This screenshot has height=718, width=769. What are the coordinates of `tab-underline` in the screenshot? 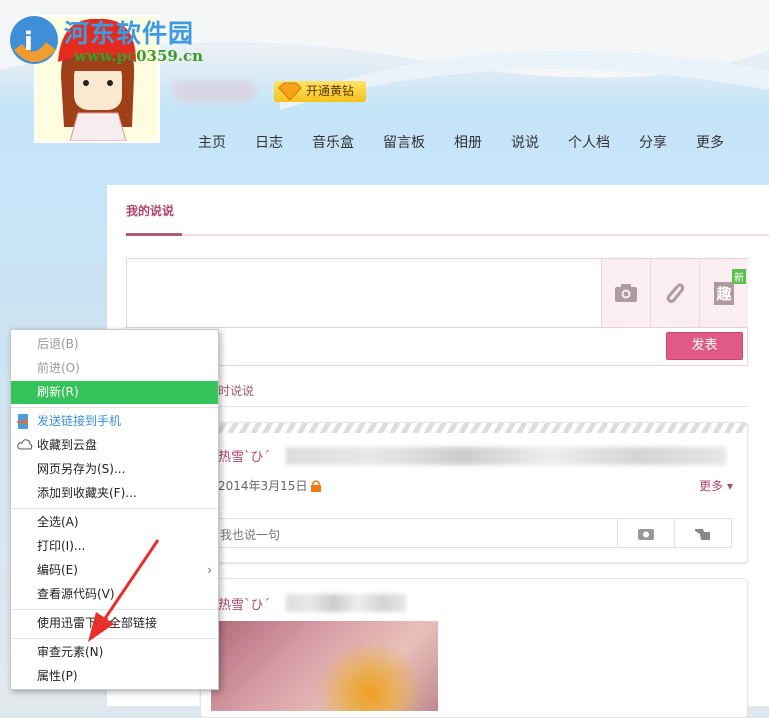 It's located at (447, 234).